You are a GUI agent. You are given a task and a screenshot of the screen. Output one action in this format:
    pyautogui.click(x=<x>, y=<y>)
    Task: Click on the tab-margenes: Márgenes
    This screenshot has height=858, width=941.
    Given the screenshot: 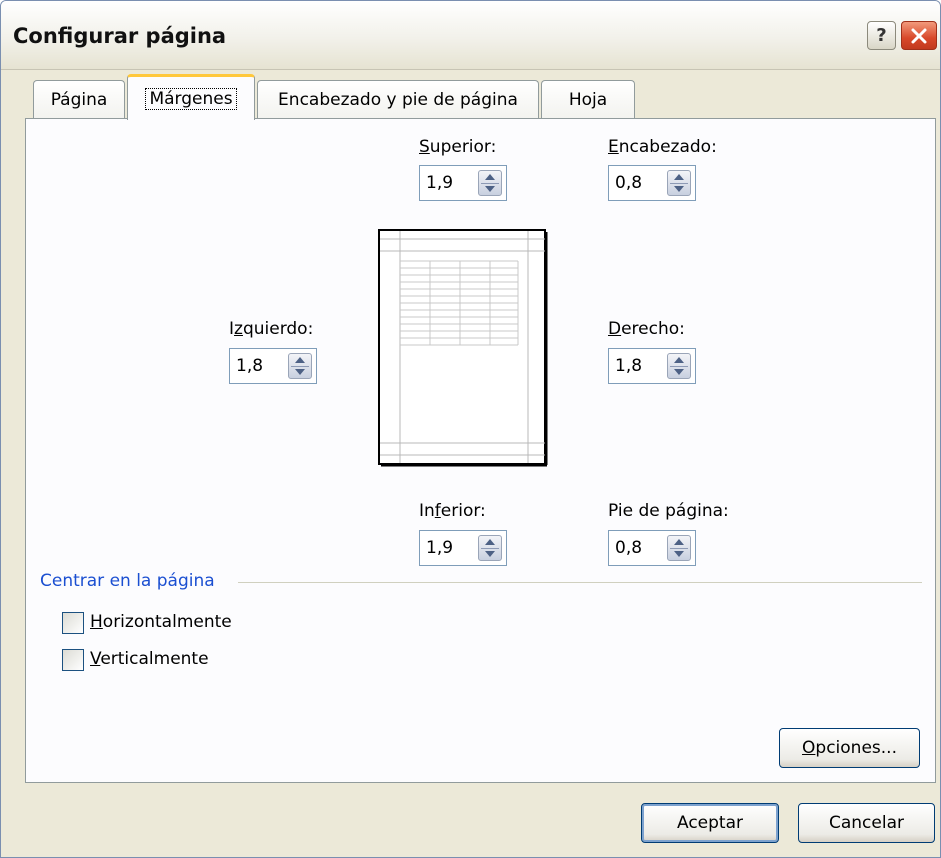 What is the action you would take?
    pyautogui.click(x=191, y=97)
    